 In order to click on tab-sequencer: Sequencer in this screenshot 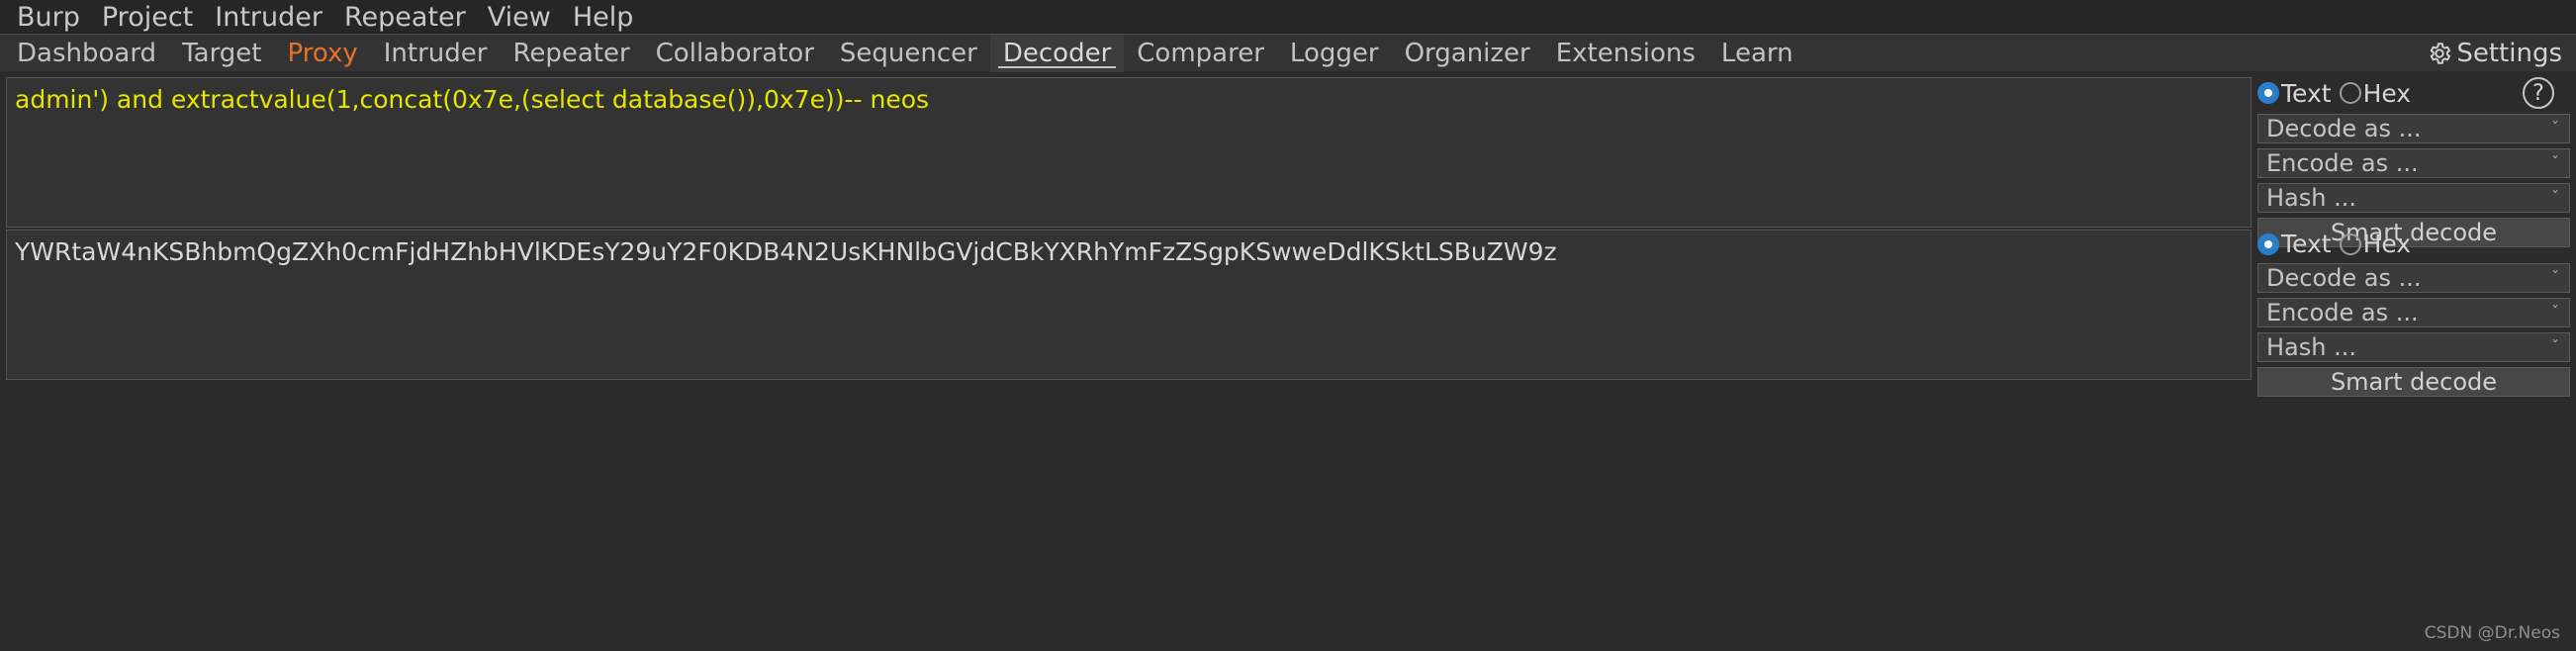, I will do `click(908, 54)`.